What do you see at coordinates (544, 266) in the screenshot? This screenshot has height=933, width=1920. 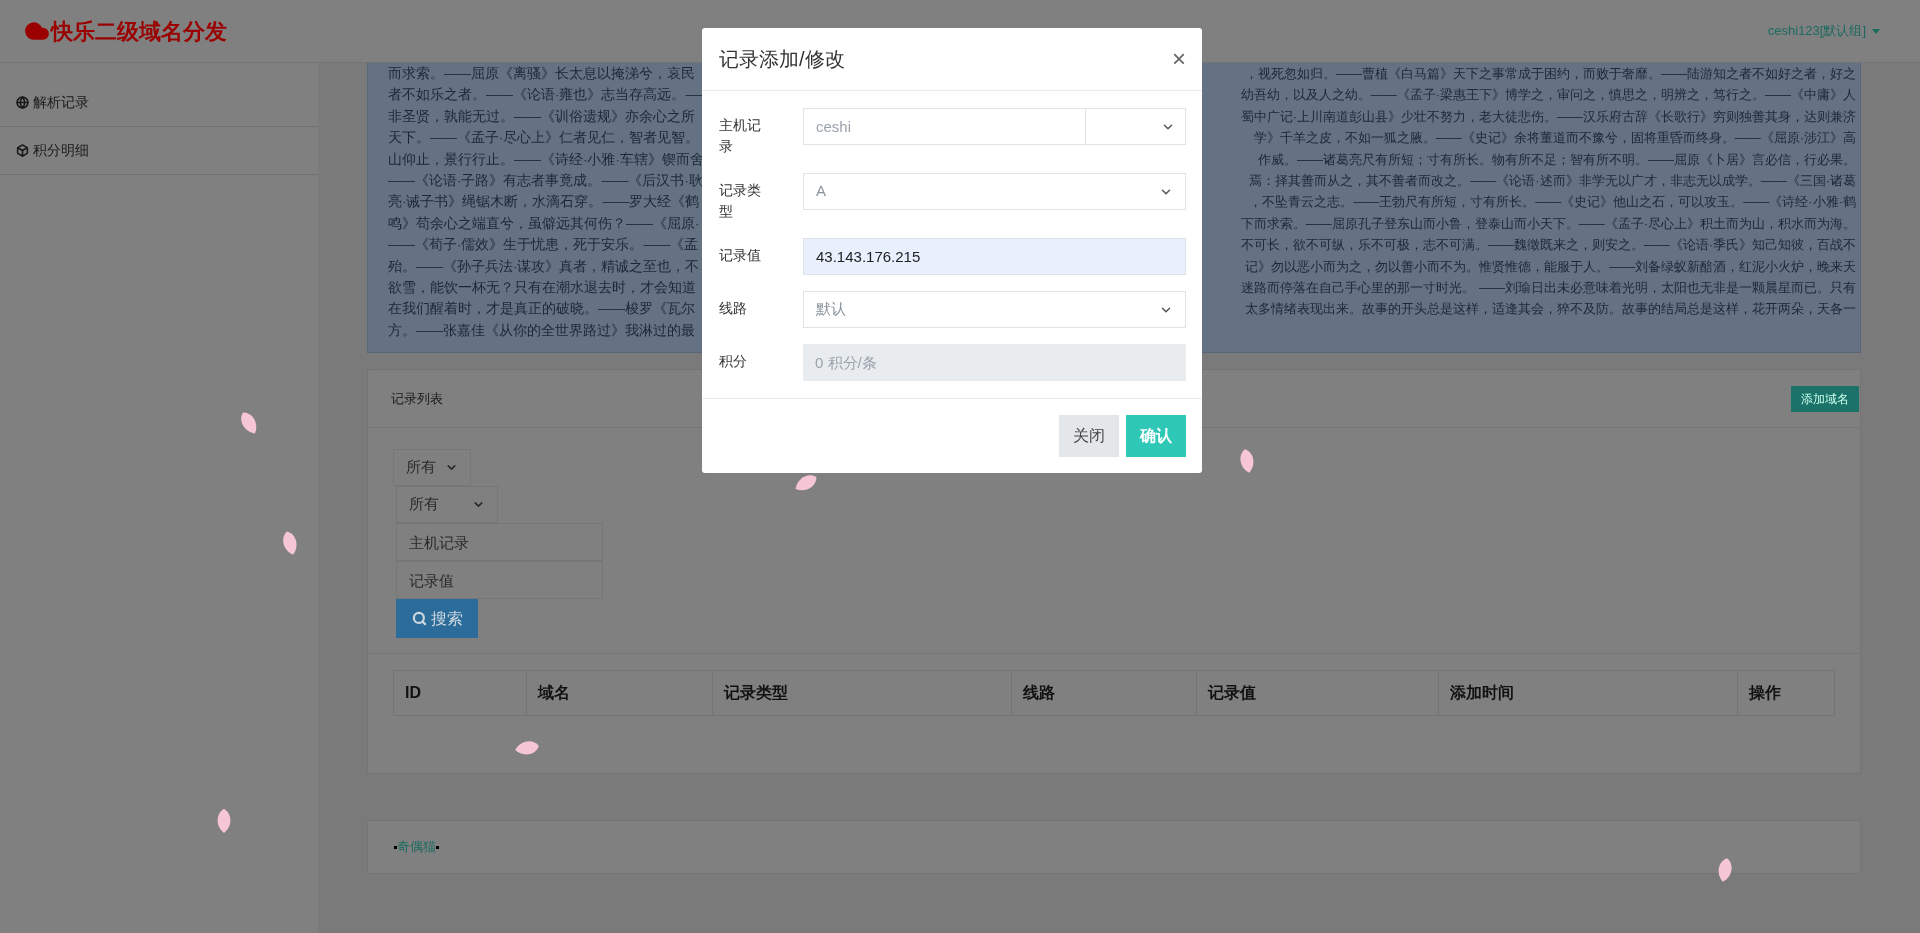 I see `quote-text: 殆。——《孙子兵法·谋攻》真者，精诚之至也，不` at bounding box center [544, 266].